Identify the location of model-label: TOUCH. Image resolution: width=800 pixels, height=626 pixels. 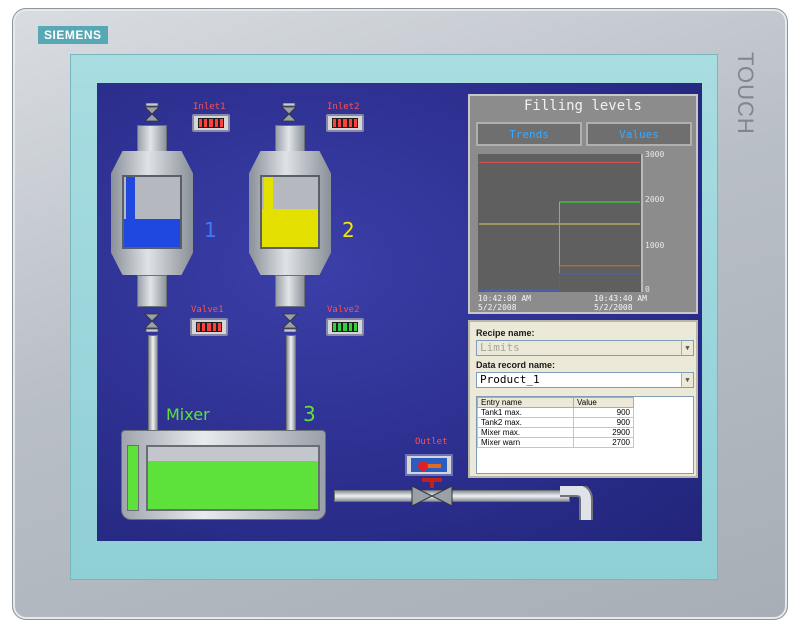
(745, 93).